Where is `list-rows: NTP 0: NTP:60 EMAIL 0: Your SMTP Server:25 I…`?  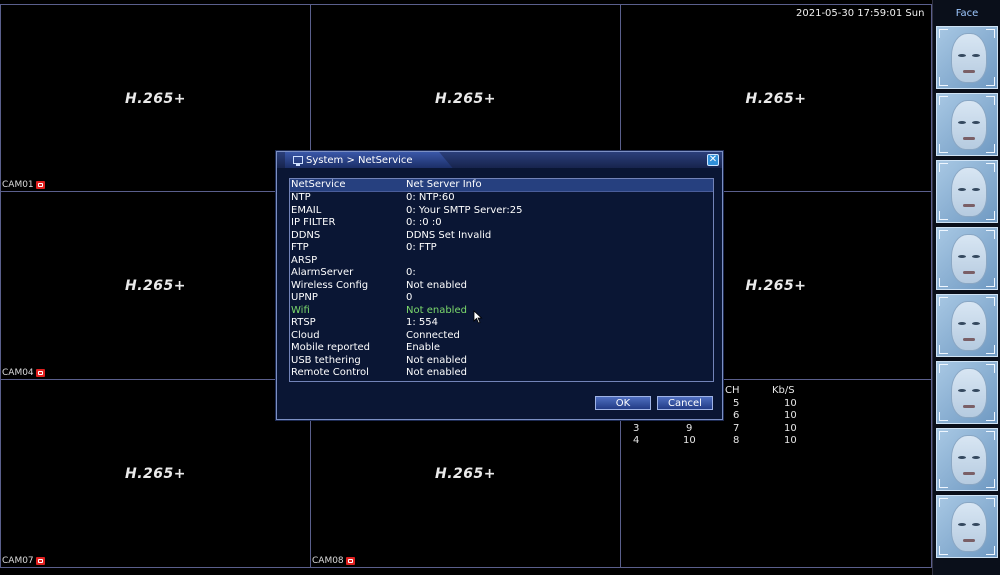 list-rows: NTP 0: NTP:60 EMAIL 0: Your SMTP Server:25 I… is located at coordinates (501, 286).